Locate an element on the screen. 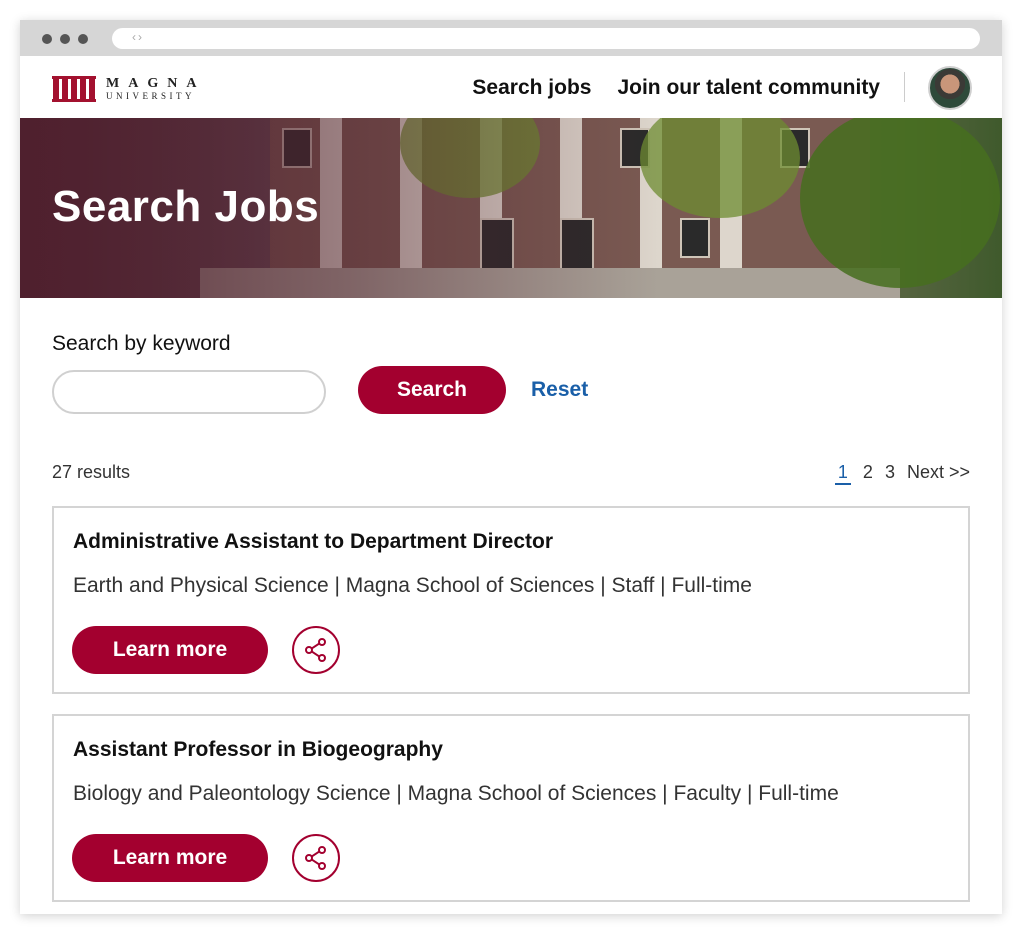  keyword-search-input is located at coordinates (189, 392).